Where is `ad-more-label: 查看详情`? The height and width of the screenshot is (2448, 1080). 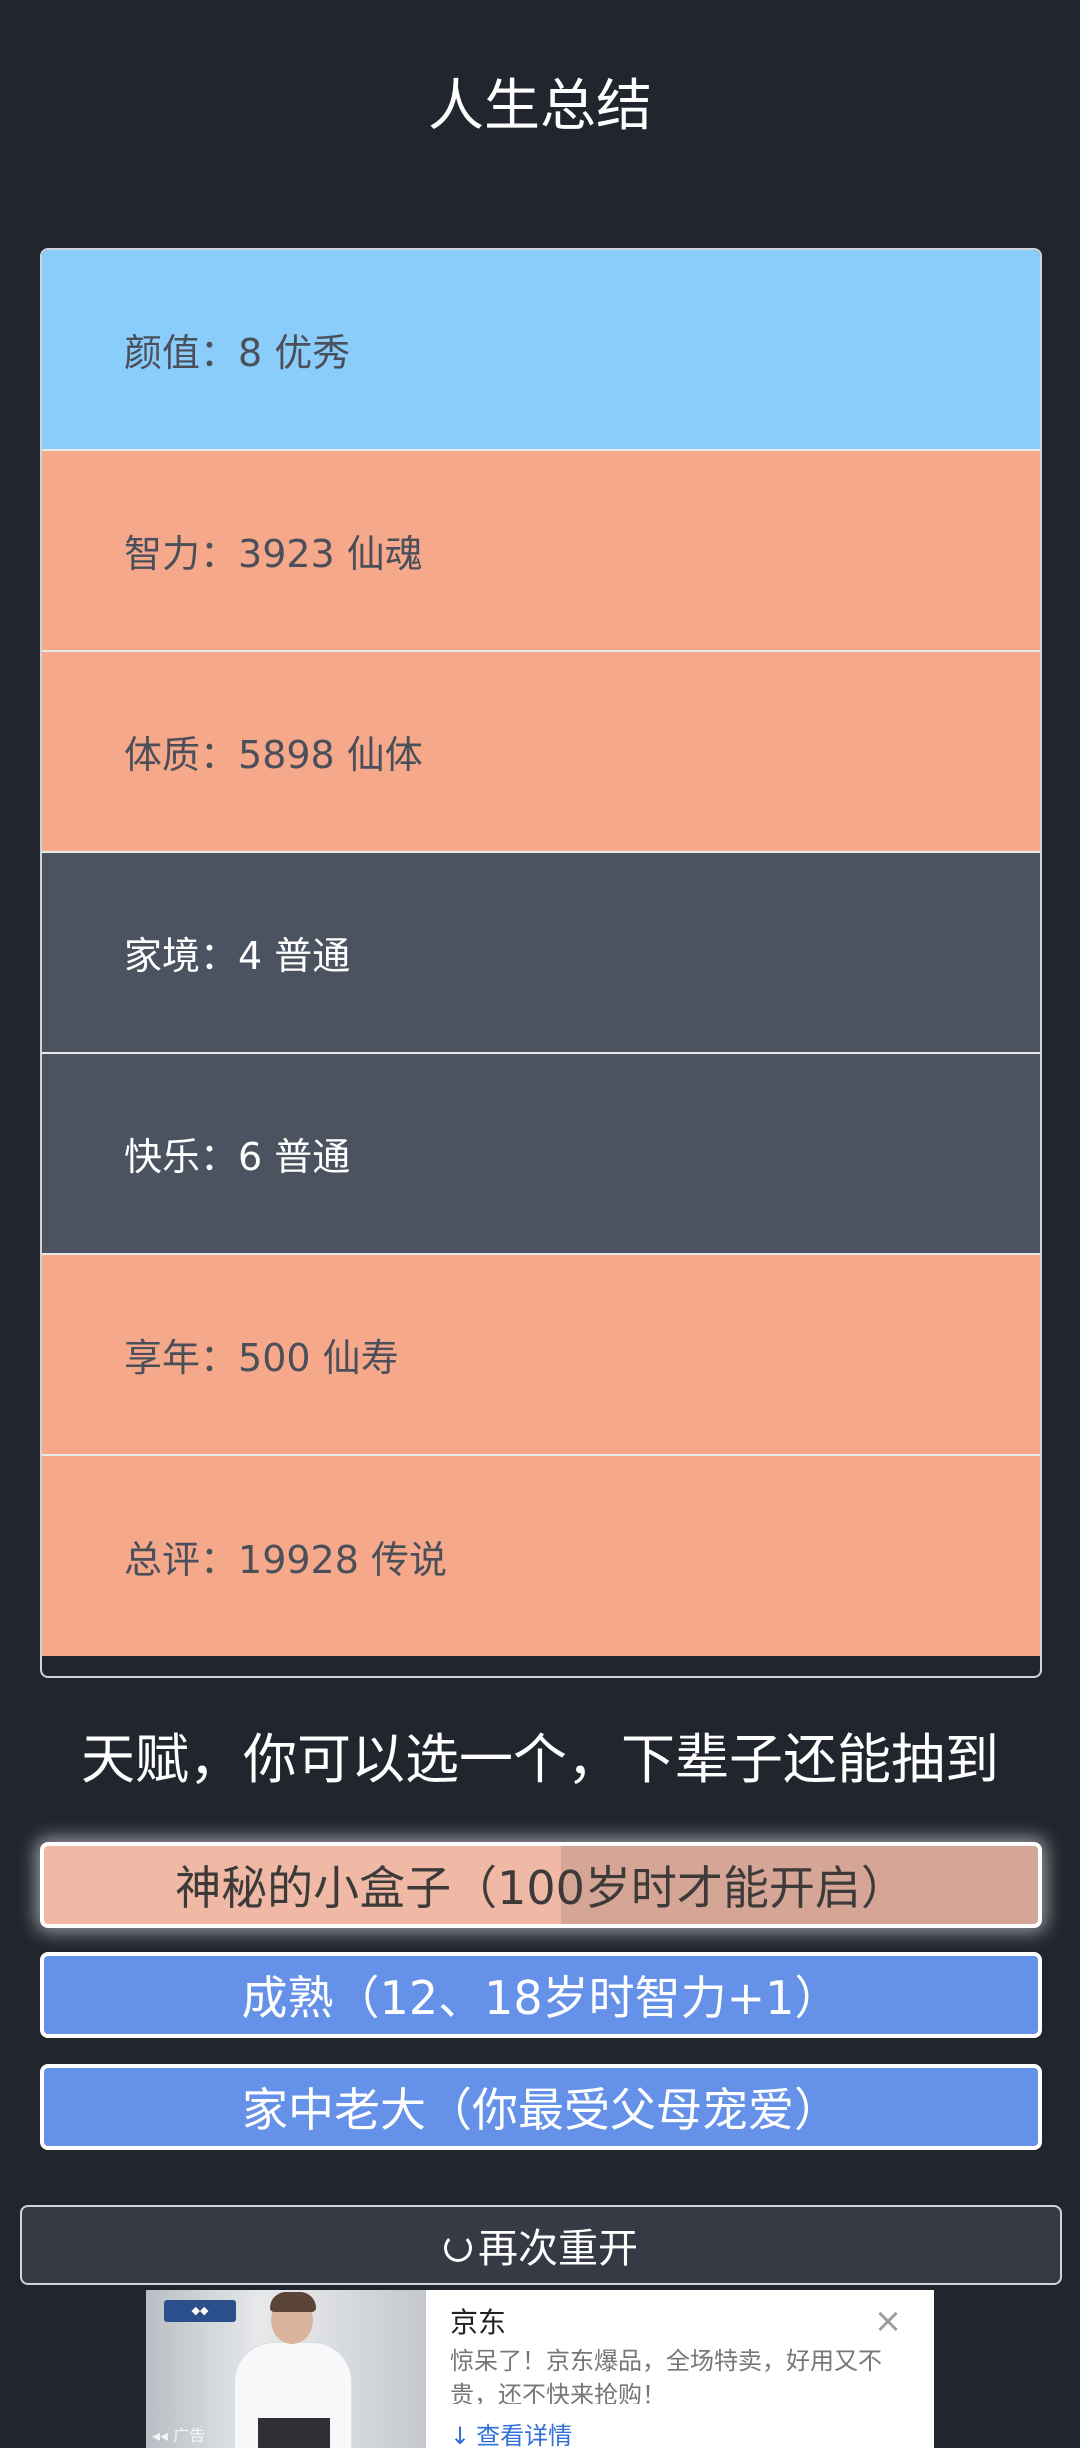
ad-more-label: 查看详情 is located at coordinates (524, 2435).